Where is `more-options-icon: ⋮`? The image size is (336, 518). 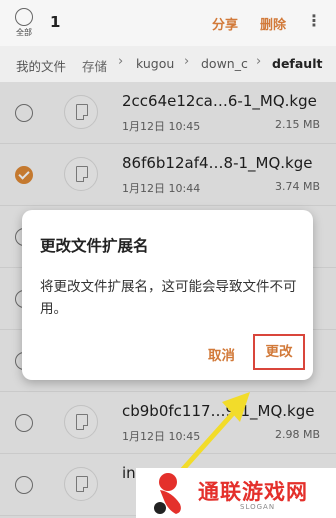
more-options-icon: ⋮ is located at coordinates (314, 21).